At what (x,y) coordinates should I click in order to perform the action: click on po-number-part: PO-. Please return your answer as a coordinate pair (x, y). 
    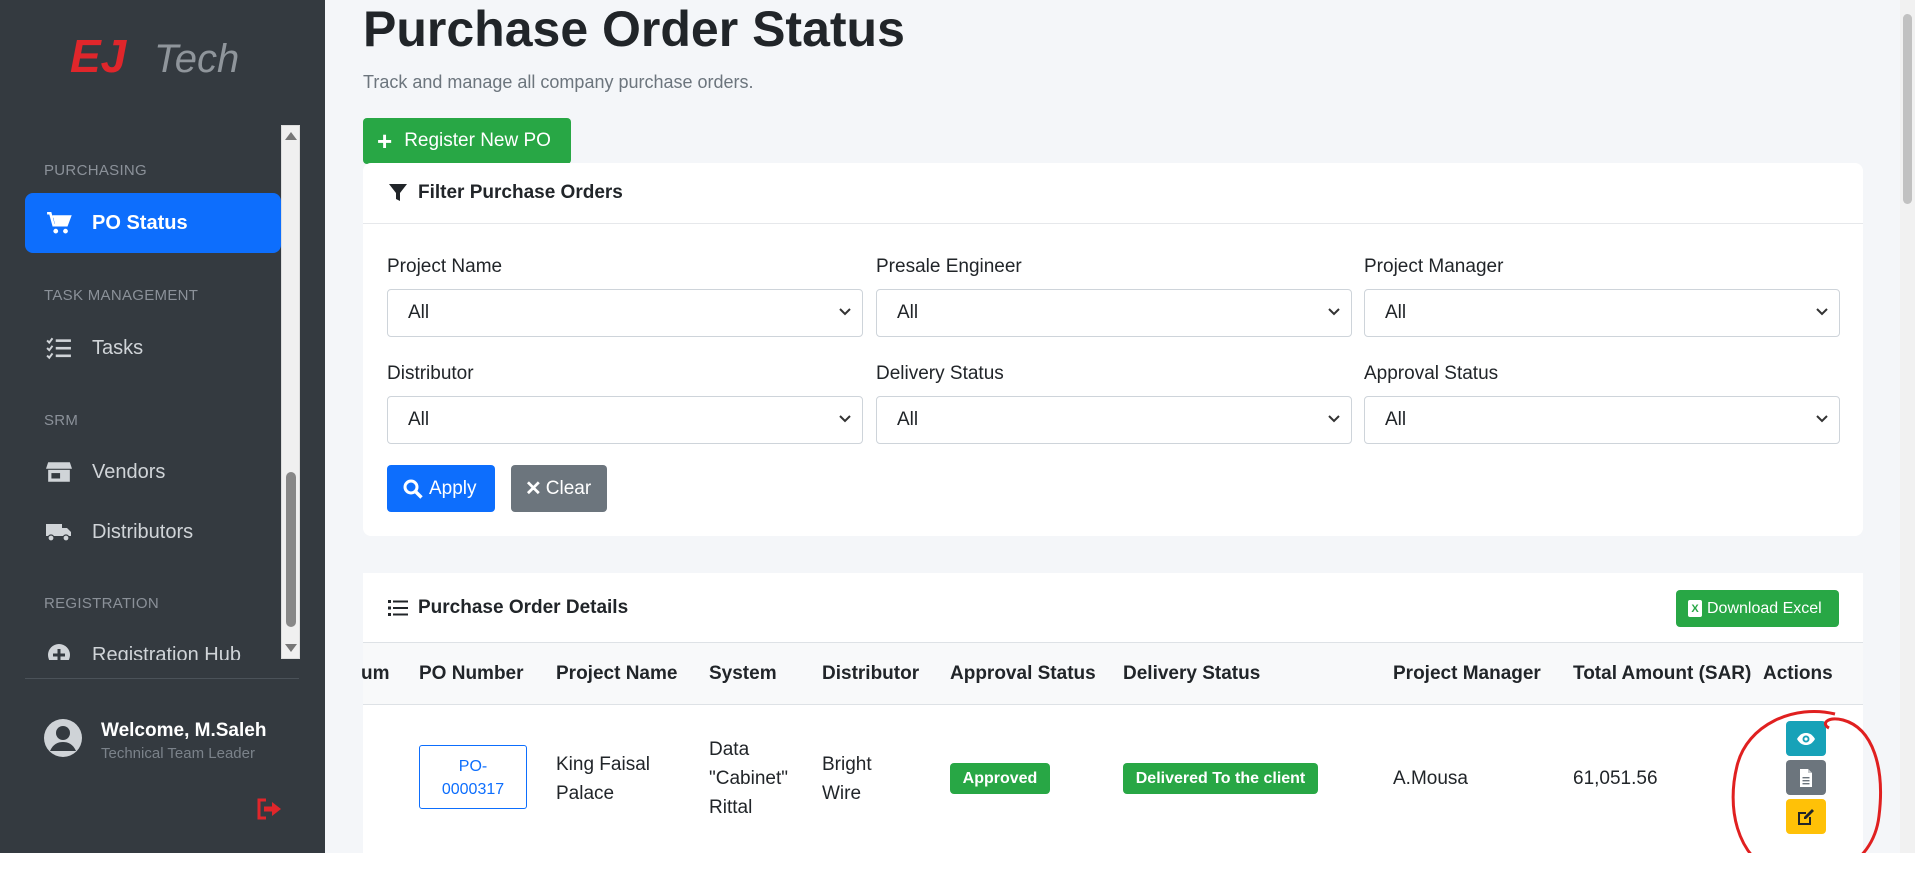
    Looking at the image, I should click on (473, 766).